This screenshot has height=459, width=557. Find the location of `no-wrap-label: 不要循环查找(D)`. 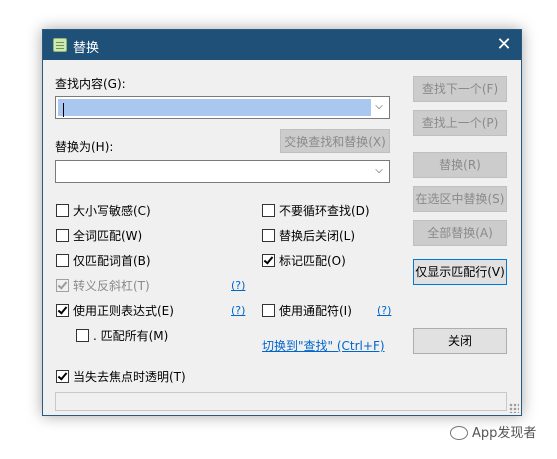

no-wrap-label: 不要循环查找(D) is located at coordinates (324, 211).